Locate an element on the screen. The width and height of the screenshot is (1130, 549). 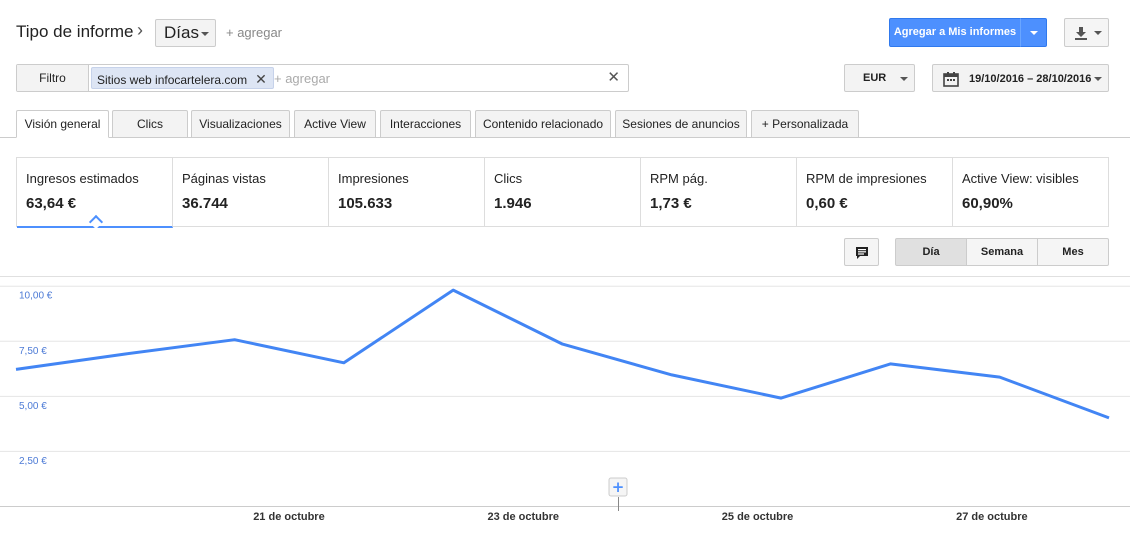
active-indicator is located at coordinates (96, 222).